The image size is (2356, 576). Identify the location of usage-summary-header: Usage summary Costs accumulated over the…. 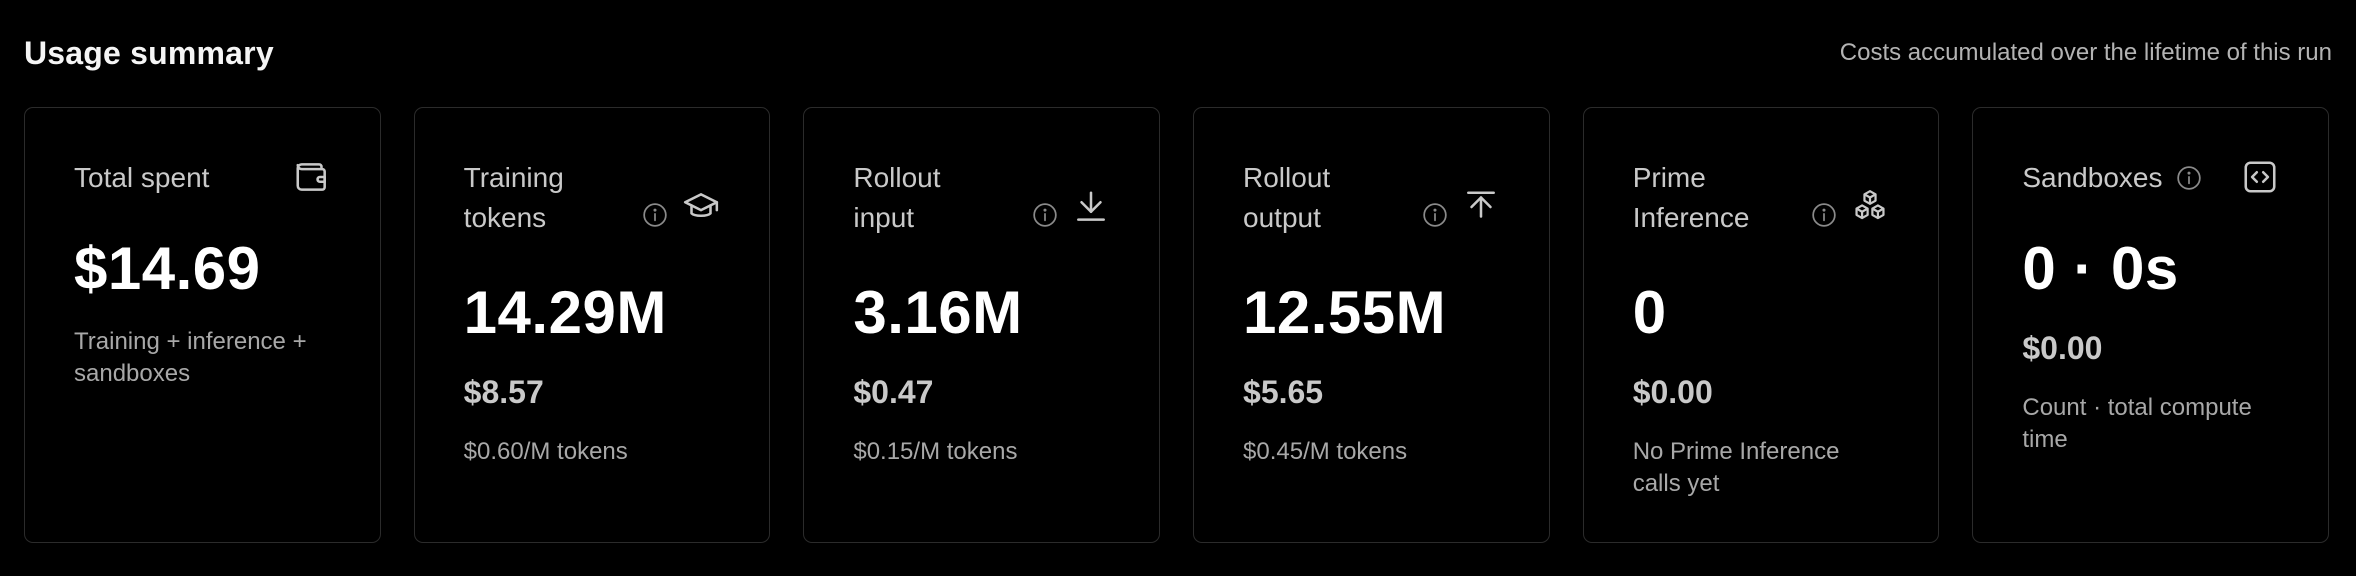
(1178, 53).